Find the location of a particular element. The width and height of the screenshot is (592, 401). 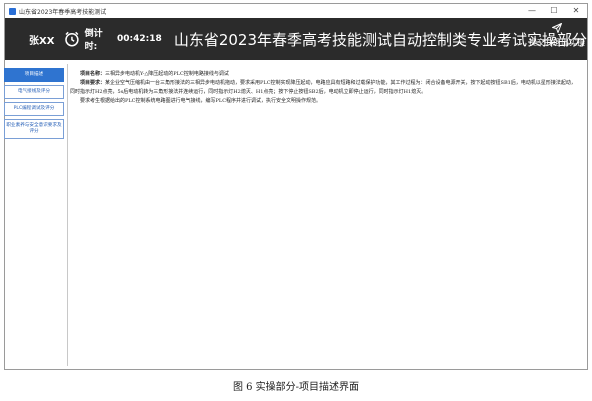

sidebar-item-label: PLC编程调试及评分 is located at coordinates (34, 108).